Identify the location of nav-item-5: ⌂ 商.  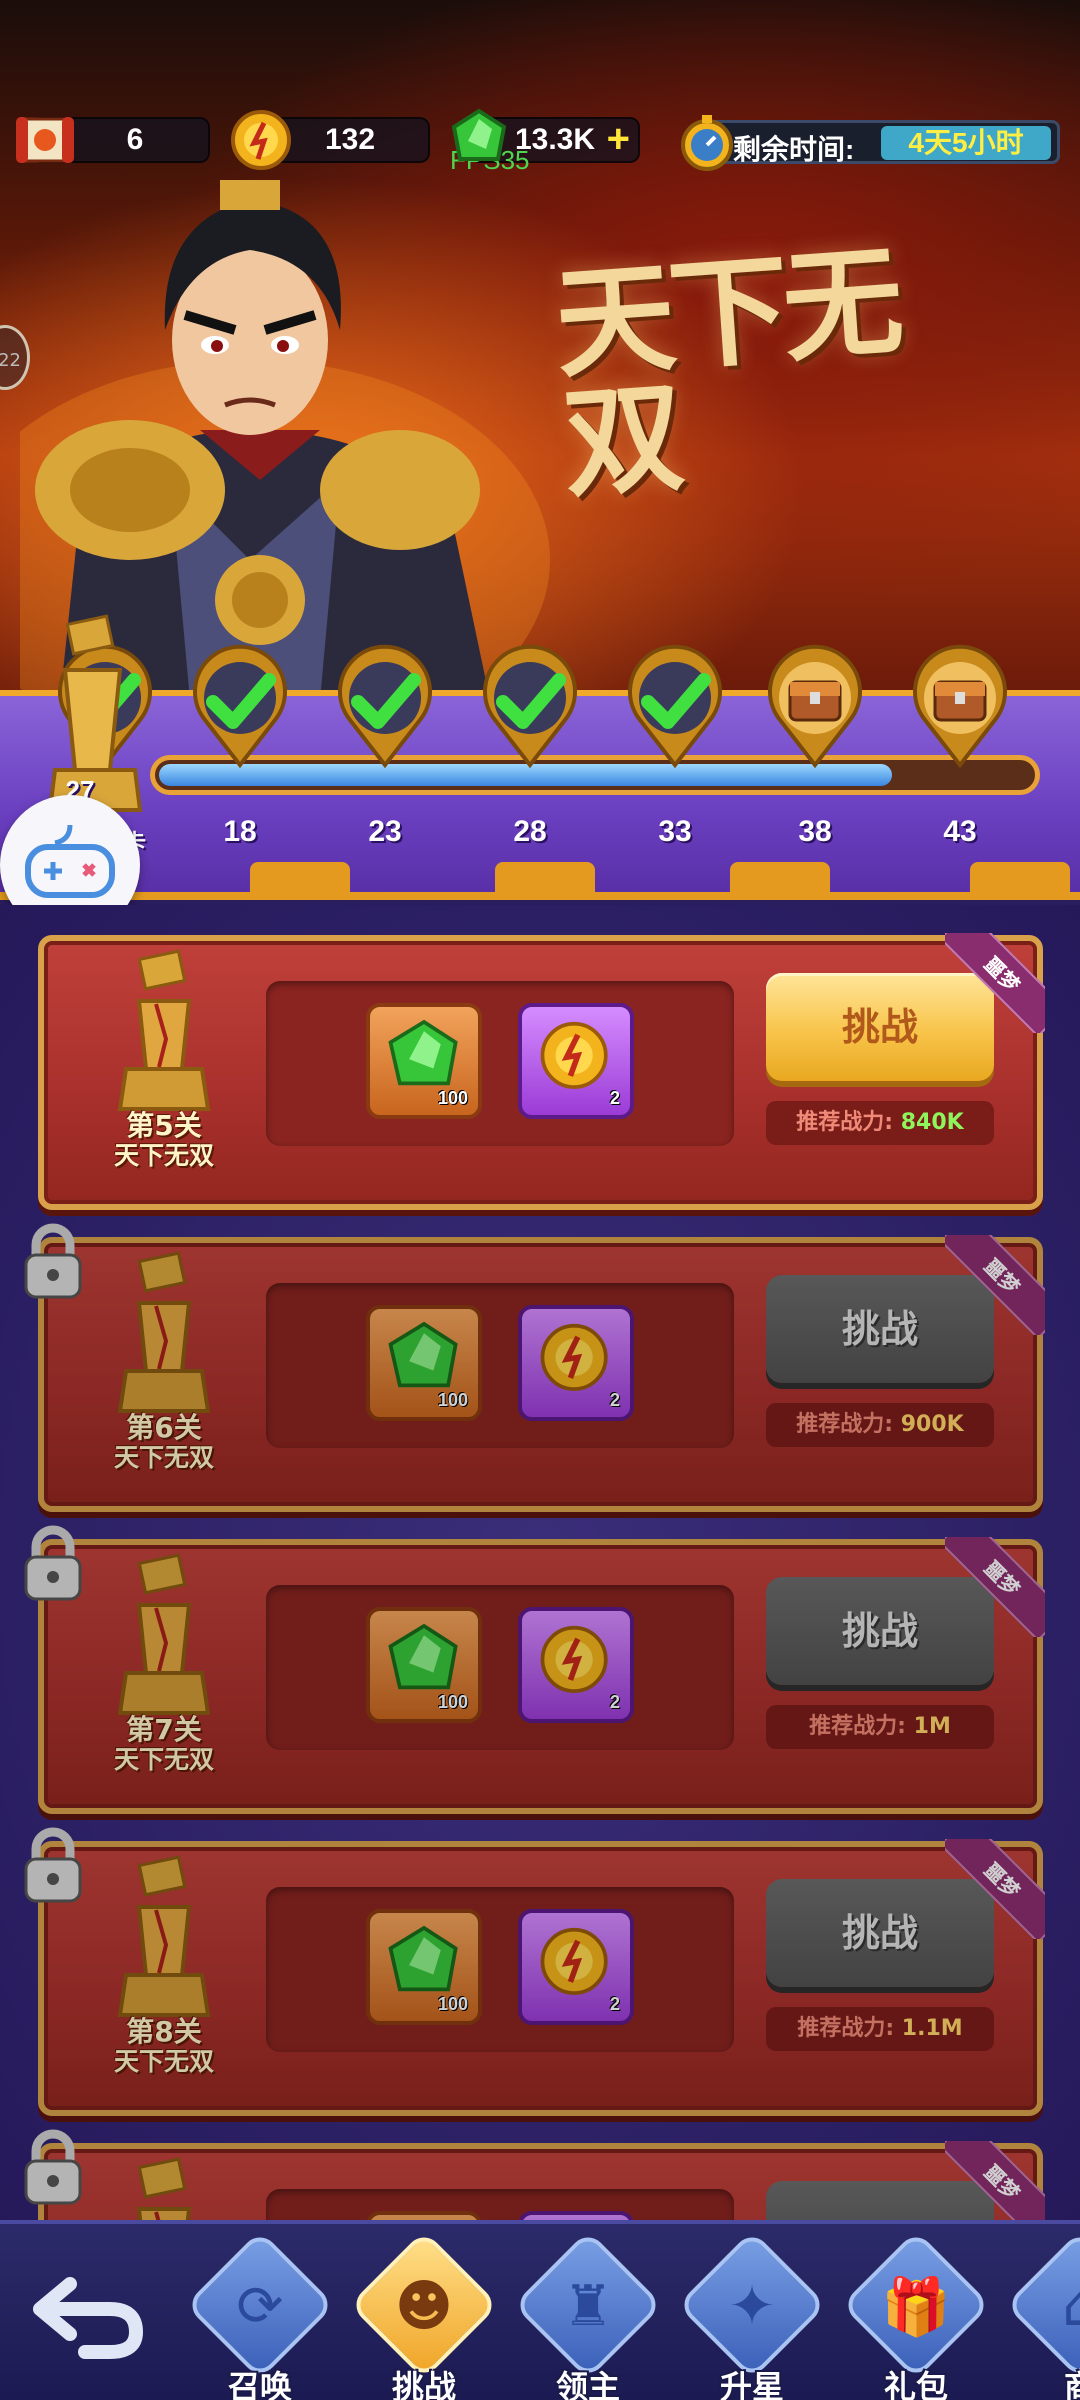
(1042, 2315).